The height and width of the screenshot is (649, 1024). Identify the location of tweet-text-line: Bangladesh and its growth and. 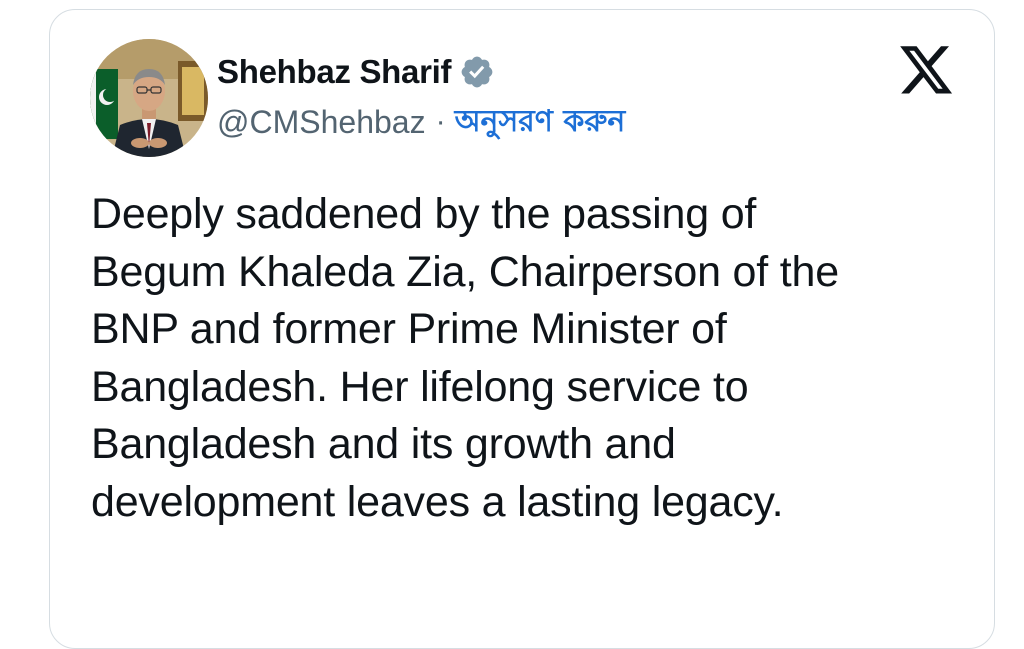
(383, 444).